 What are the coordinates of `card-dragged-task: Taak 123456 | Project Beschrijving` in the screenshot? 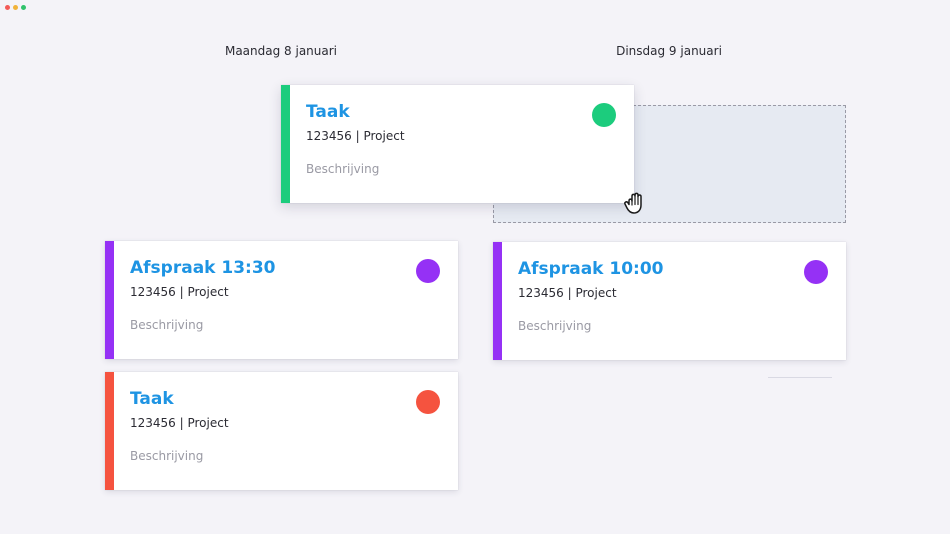 It's located at (457, 144).